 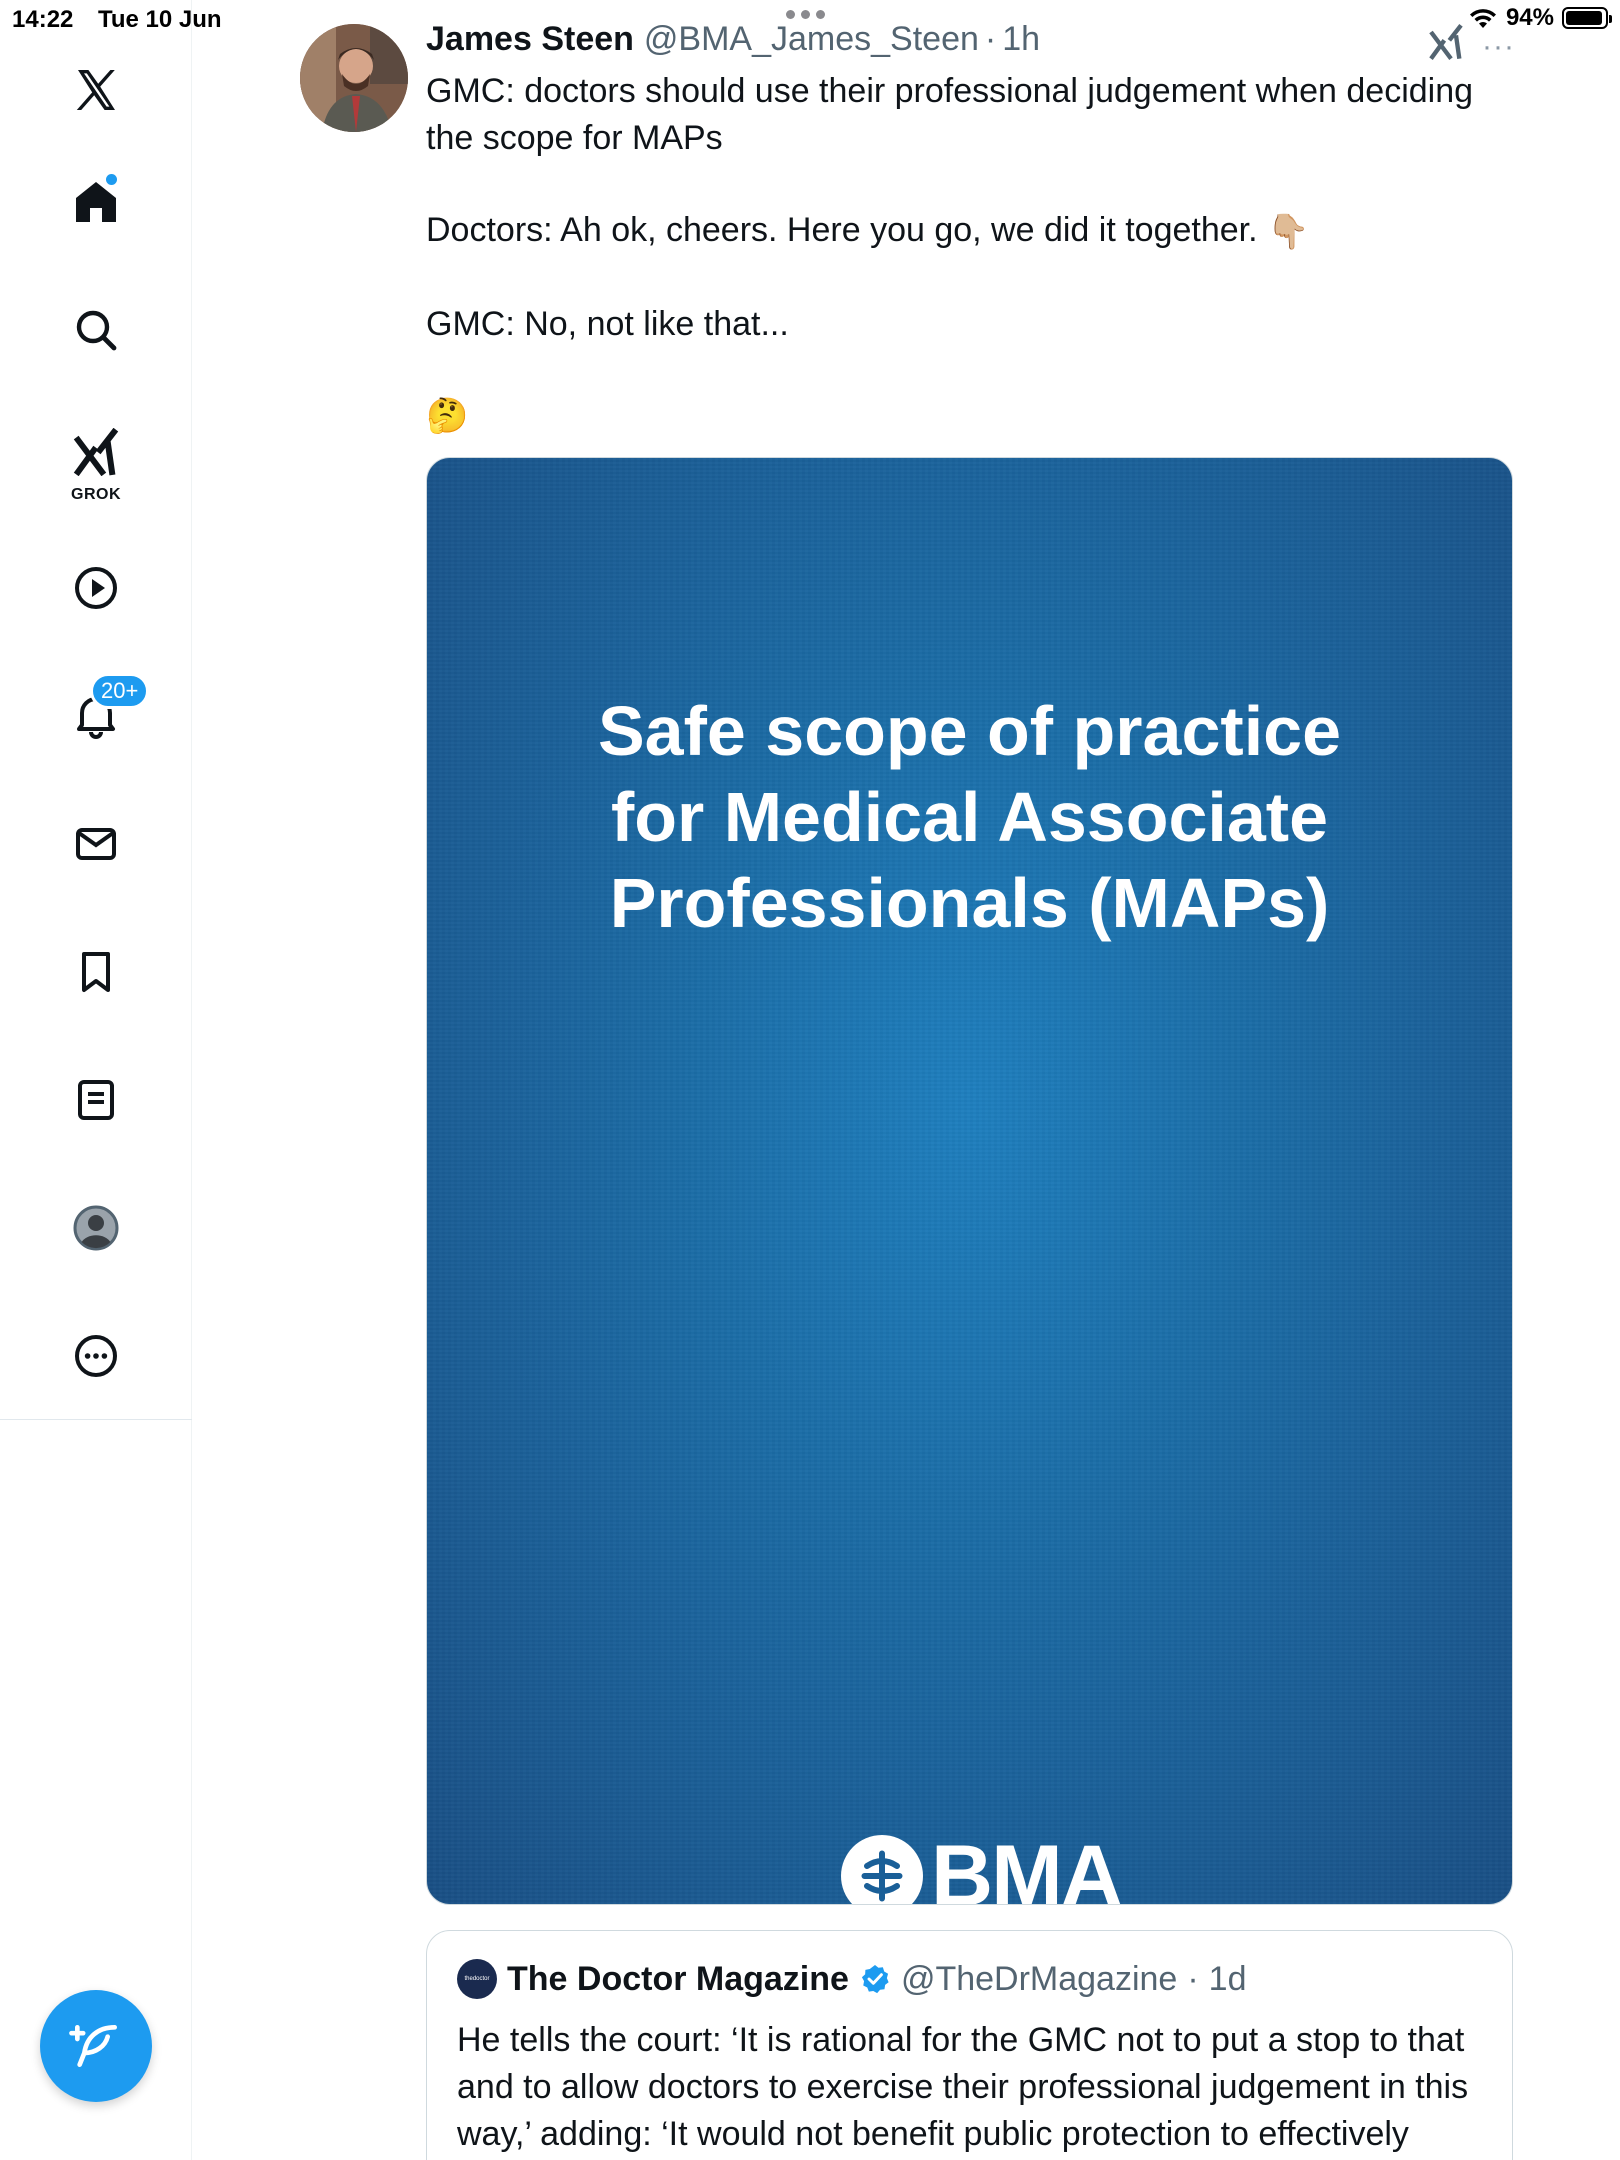 I want to click on bma-emblem-icon, so click(x=882, y=1869).